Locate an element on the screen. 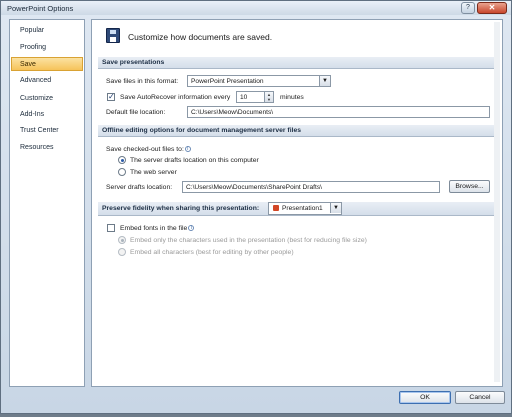 The height and width of the screenshot is (417, 512). default-location-label: Default file location: is located at coordinates (136, 112).